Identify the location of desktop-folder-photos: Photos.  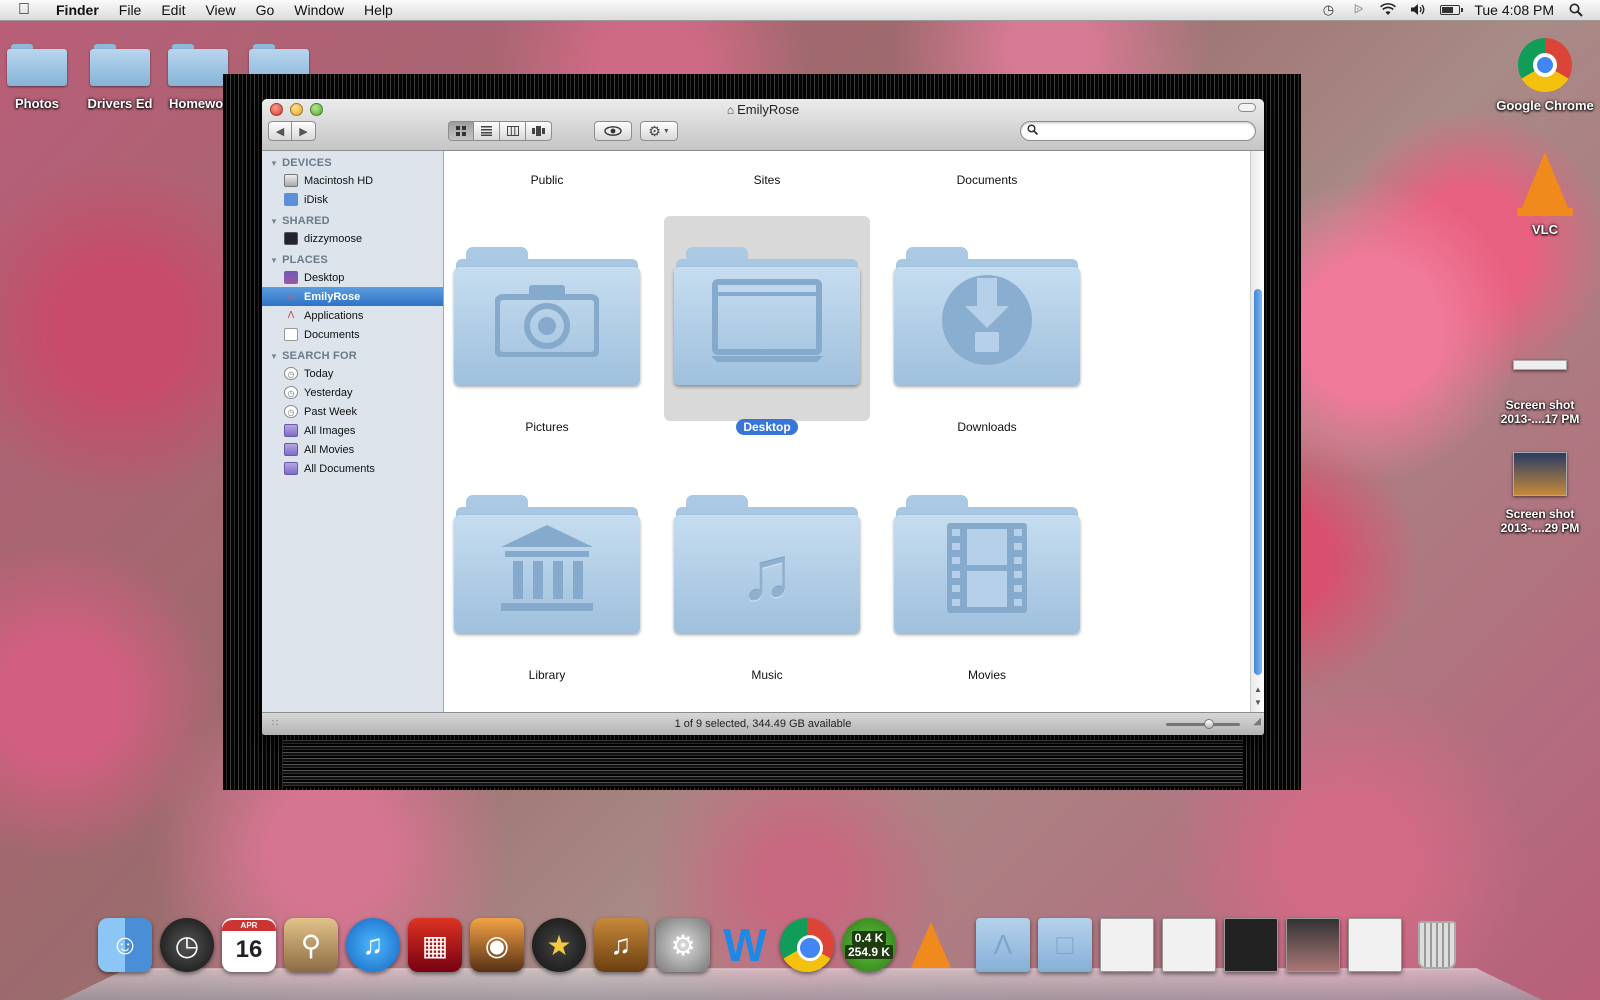
(37, 77).